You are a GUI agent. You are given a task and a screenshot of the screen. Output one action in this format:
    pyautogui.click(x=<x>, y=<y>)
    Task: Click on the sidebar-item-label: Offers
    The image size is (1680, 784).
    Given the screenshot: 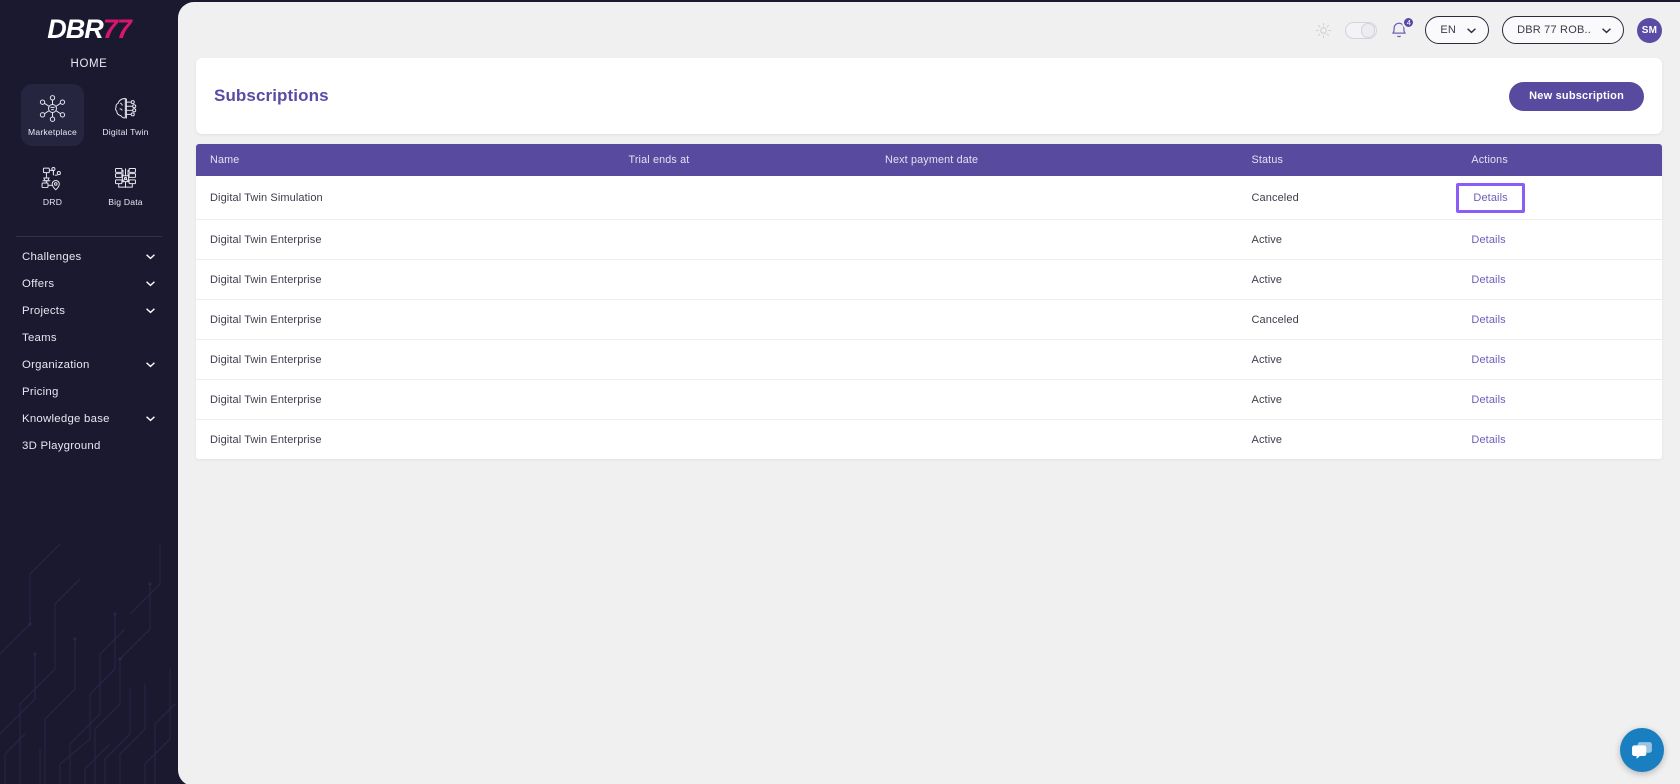 What is the action you would take?
    pyautogui.click(x=38, y=283)
    